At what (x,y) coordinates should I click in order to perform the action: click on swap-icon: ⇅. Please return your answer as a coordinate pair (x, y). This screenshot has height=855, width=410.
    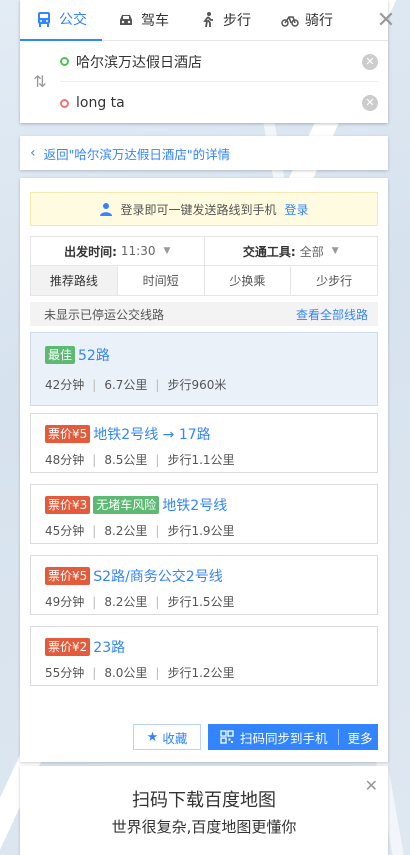
    Looking at the image, I should click on (40, 82).